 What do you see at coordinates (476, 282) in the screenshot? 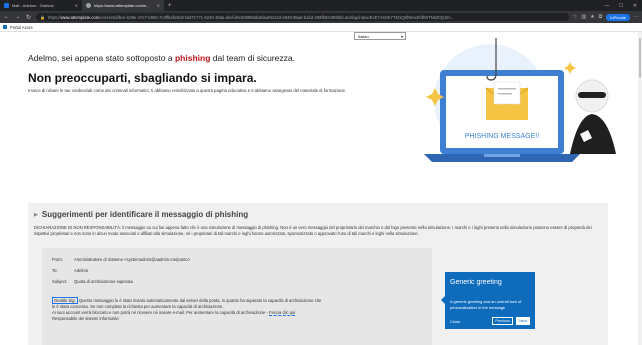
I see `coachmark-title: Generic greeting` at bounding box center [476, 282].